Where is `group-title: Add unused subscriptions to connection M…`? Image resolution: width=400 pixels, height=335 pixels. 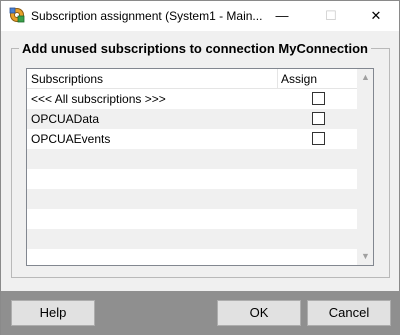 group-title: Add unused subscriptions to connection M… is located at coordinates (195, 48).